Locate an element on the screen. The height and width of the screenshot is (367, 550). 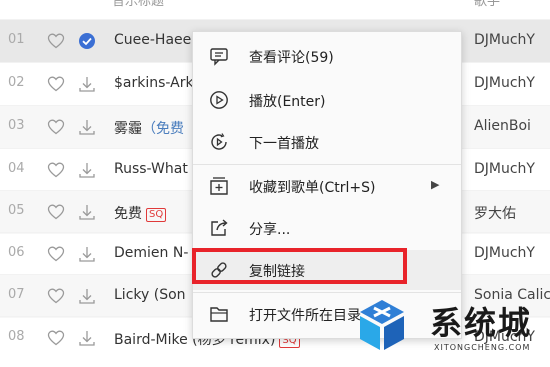
track-index: 02 is located at coordinates (16, 82).